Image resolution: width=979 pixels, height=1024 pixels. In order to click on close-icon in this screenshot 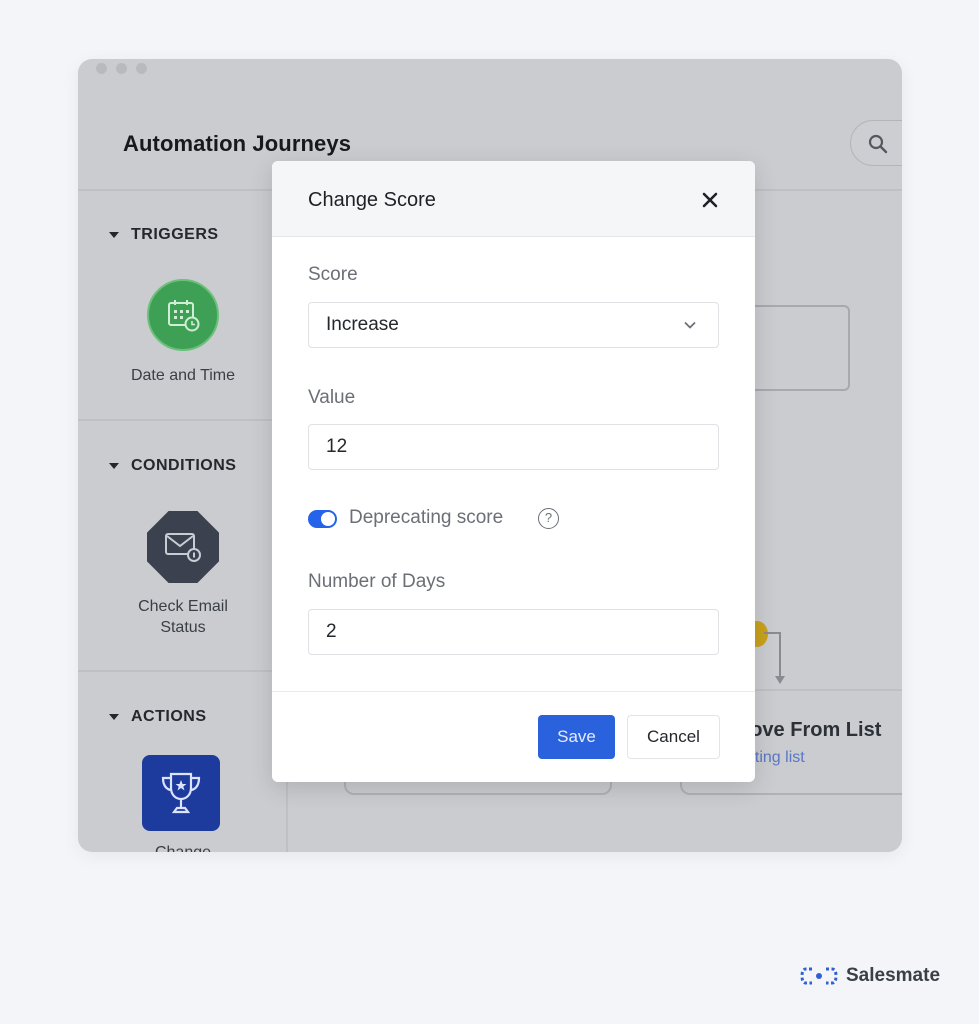, I will do `click(710, 200)`.